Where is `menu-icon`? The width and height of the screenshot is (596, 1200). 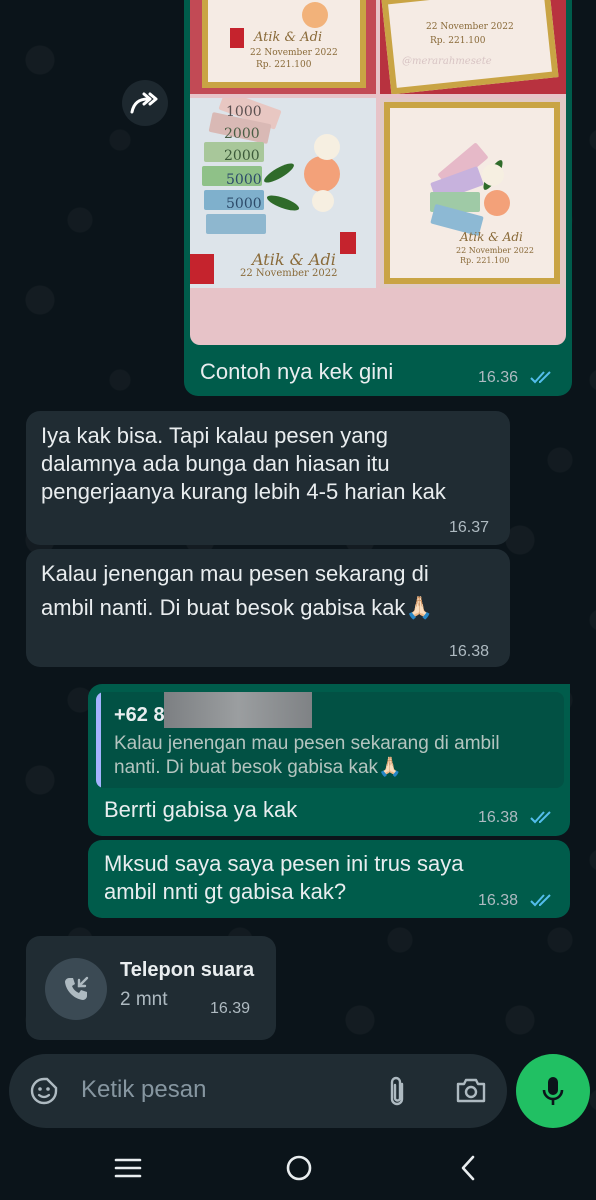 menu-icon is located at coordinates (128, 1168).